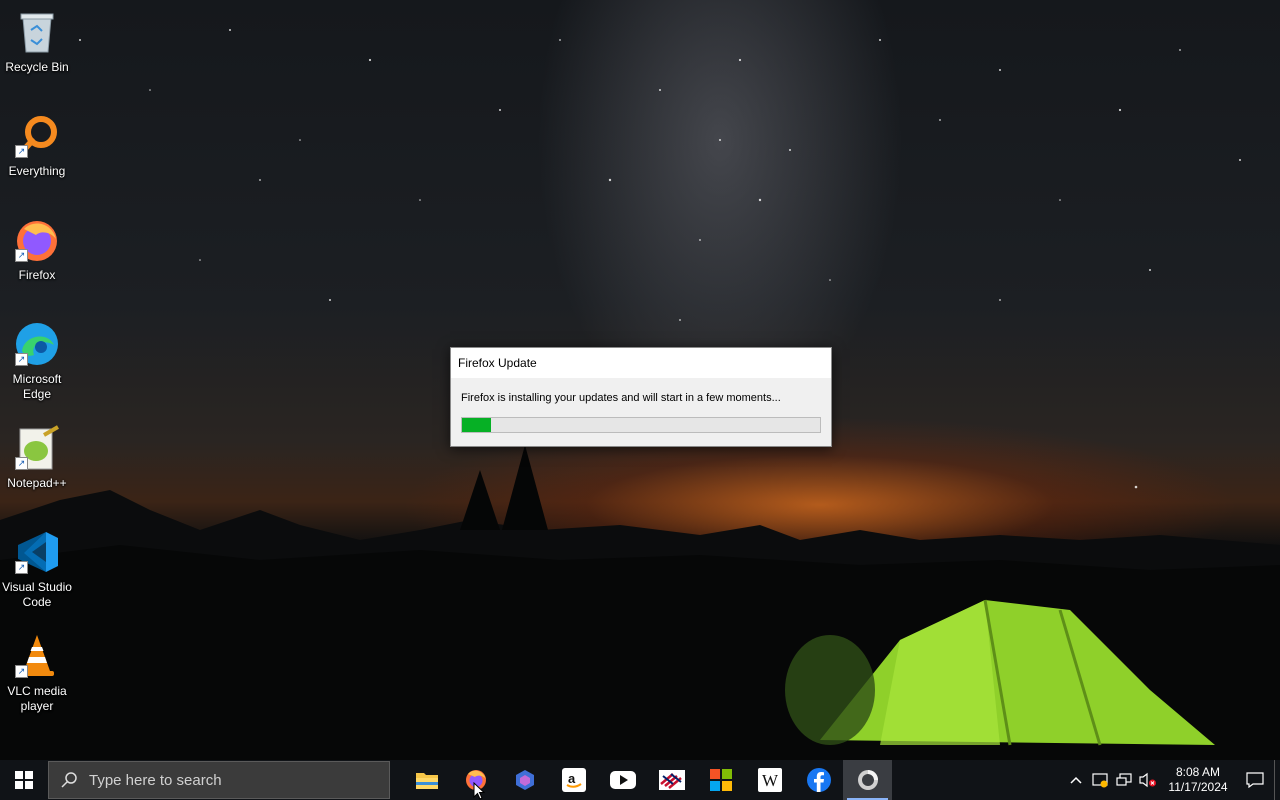  What do you see at coordinates (37, 136) in the screenshot?
I see `everything-search-icon: ↗` at bounding box center [37, 136].